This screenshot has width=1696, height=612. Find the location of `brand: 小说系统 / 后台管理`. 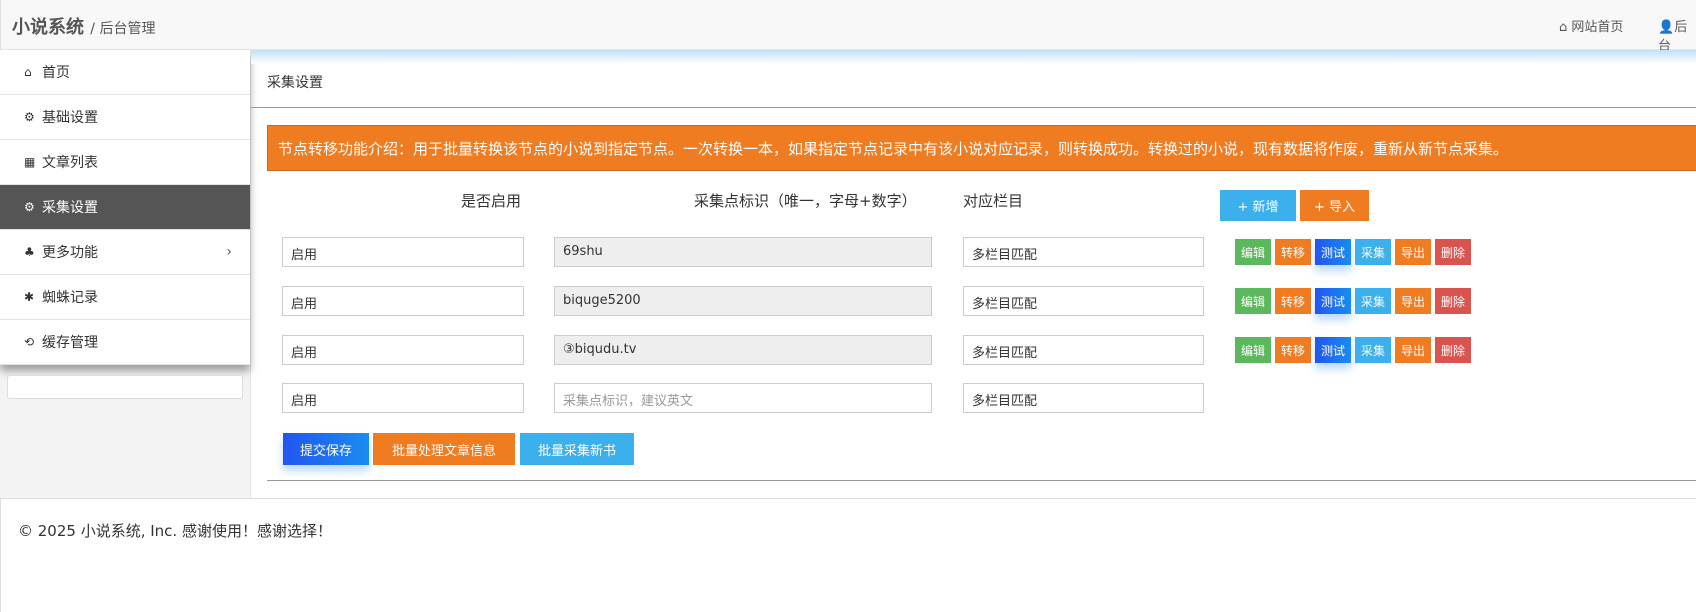

brand: 小说系统 / 后台管理 is located at coordinates (83, 26).